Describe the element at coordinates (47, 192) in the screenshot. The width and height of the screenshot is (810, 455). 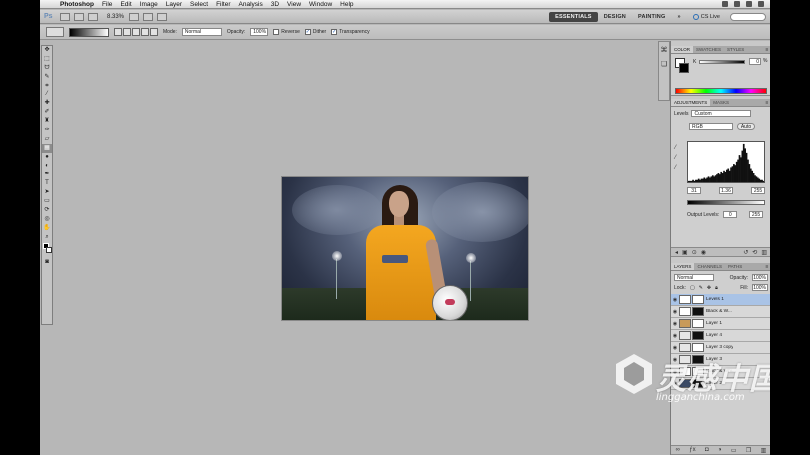
I see `path-select-tool-icon: ➤` at that location.